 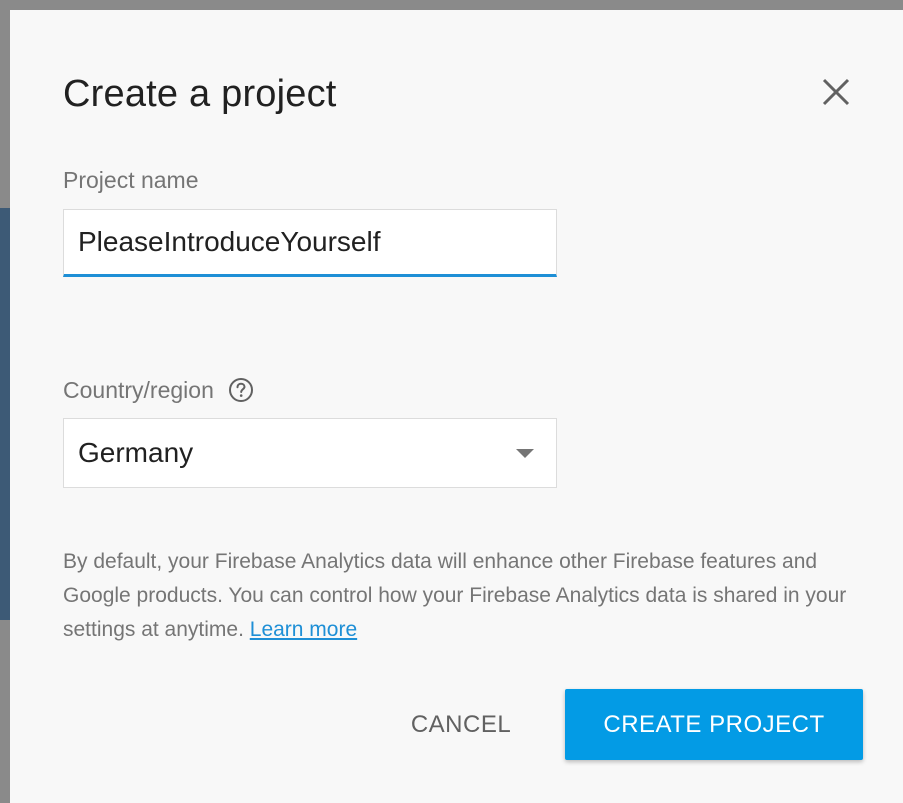 What do you see at coordinates (136, 452) in the screenshot?
I see `country-region-selected-value: Germany` at bounding box center [136, 452].